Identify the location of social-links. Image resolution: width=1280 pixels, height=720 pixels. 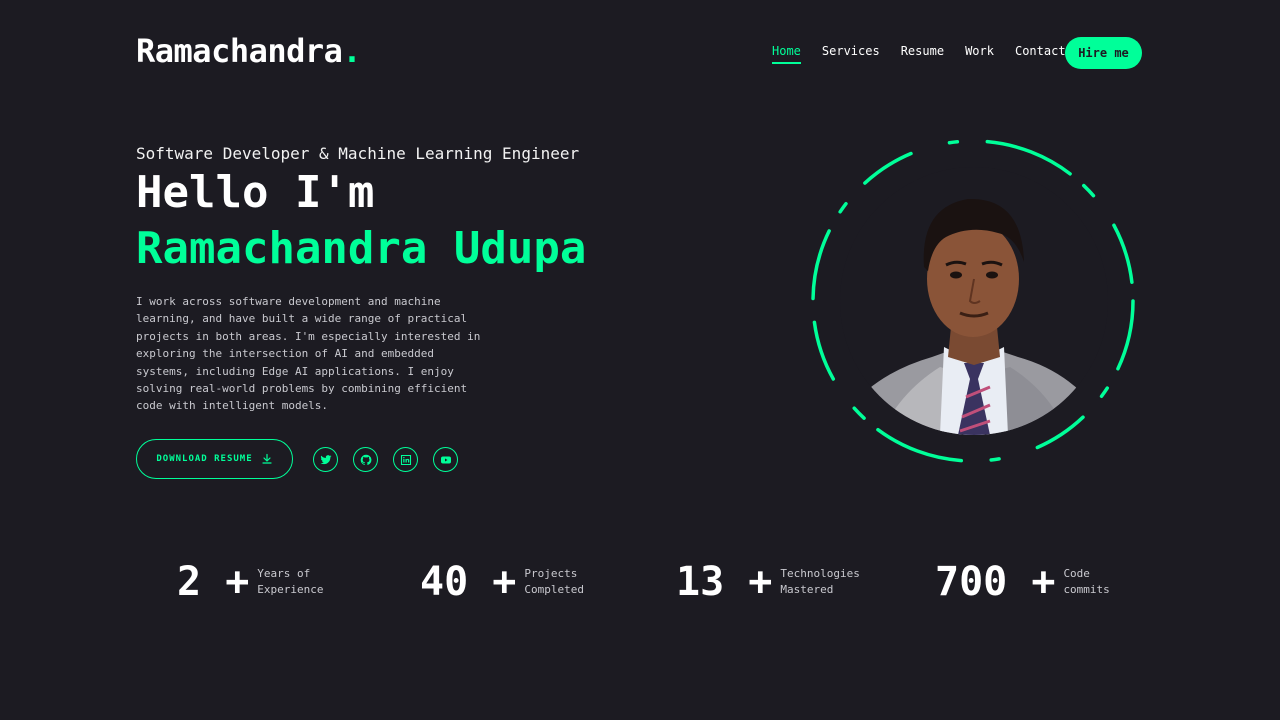
(385, 459).